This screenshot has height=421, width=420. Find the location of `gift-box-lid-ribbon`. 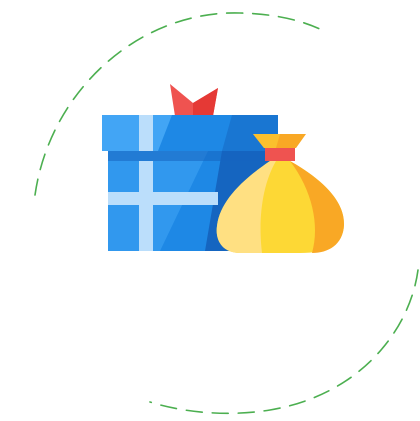

gift-box-lid-ribbon is located at coordinates (146, 133).